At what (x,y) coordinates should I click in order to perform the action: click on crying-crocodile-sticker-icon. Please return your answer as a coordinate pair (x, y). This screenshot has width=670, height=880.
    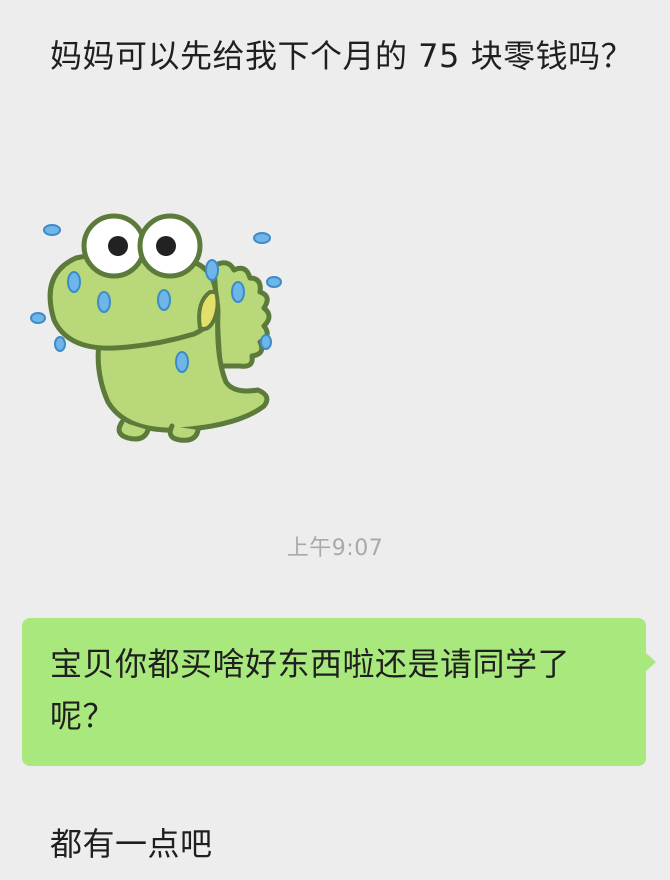
    Looking at the image, I should click on (159, 326).